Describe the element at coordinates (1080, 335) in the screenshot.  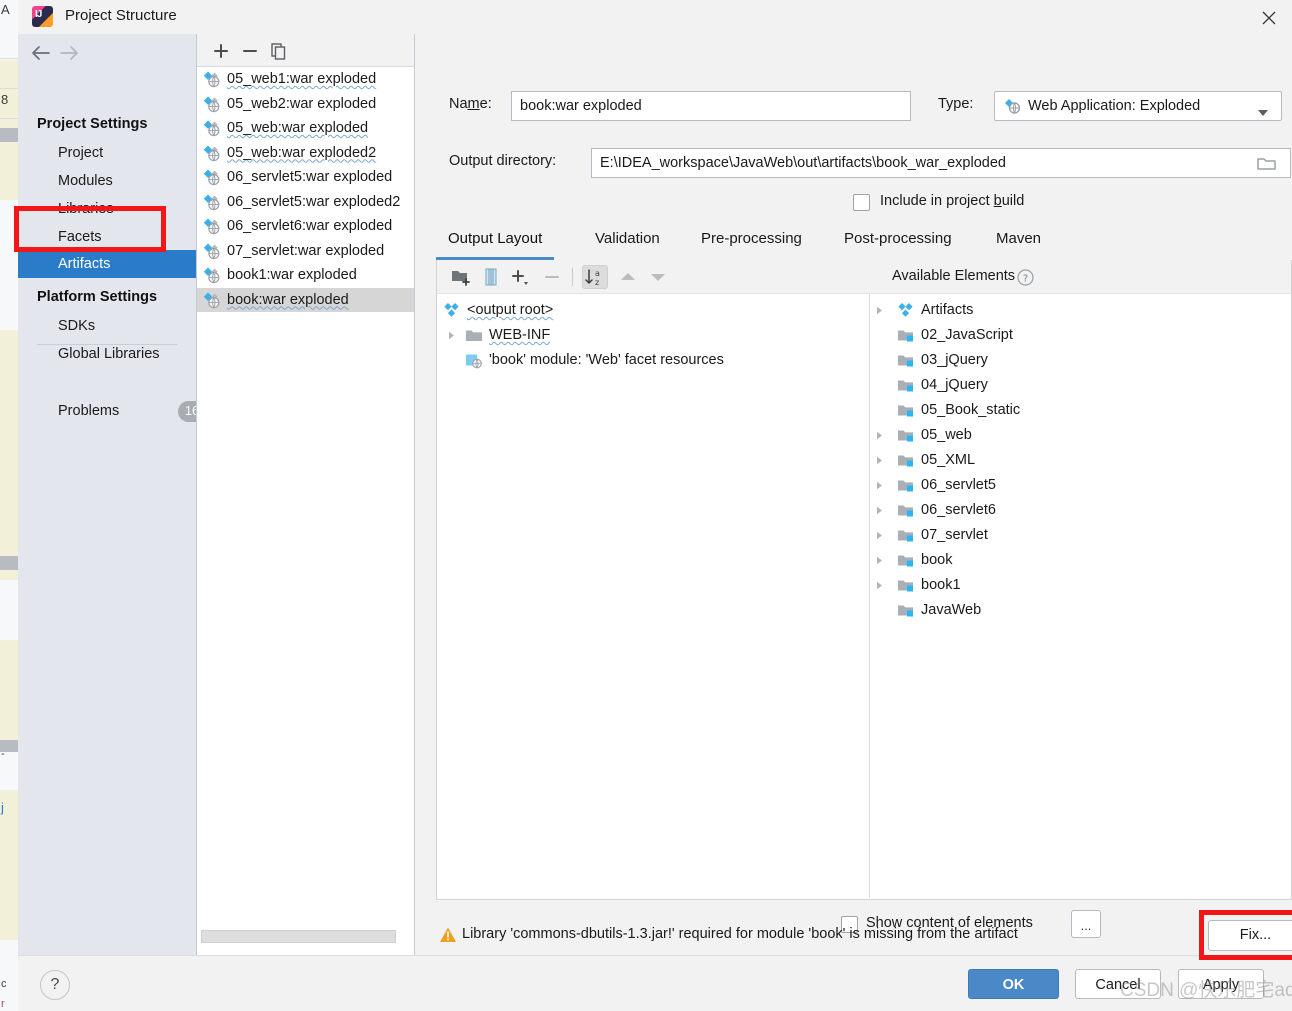
I see `available-element-node: 02_JavaScript` at that location.